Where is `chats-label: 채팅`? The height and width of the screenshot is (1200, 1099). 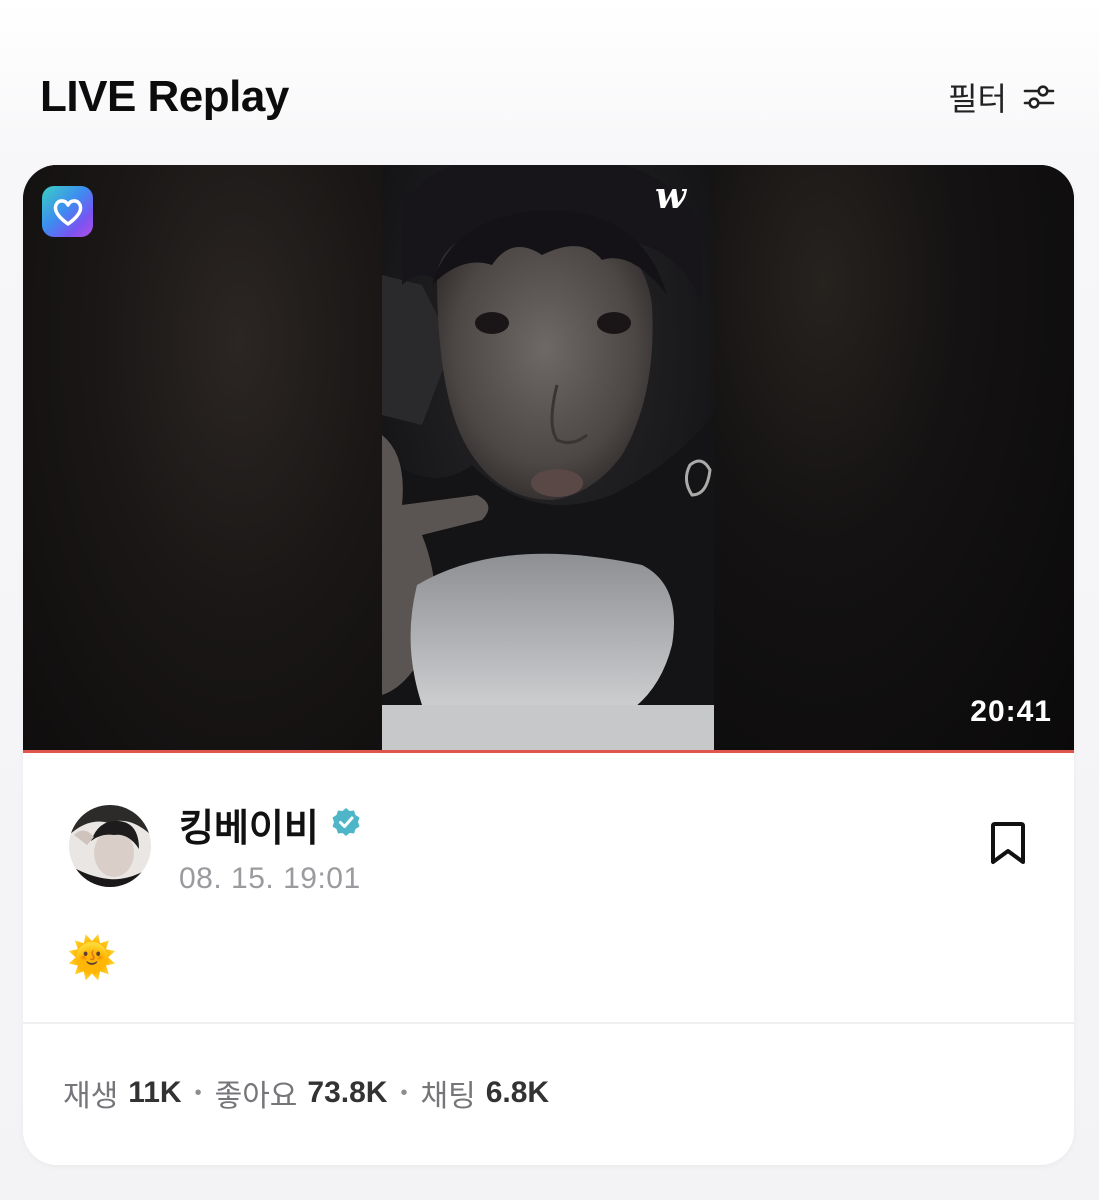
chats-label: 채팅 is located at coordinates (448, 1096).